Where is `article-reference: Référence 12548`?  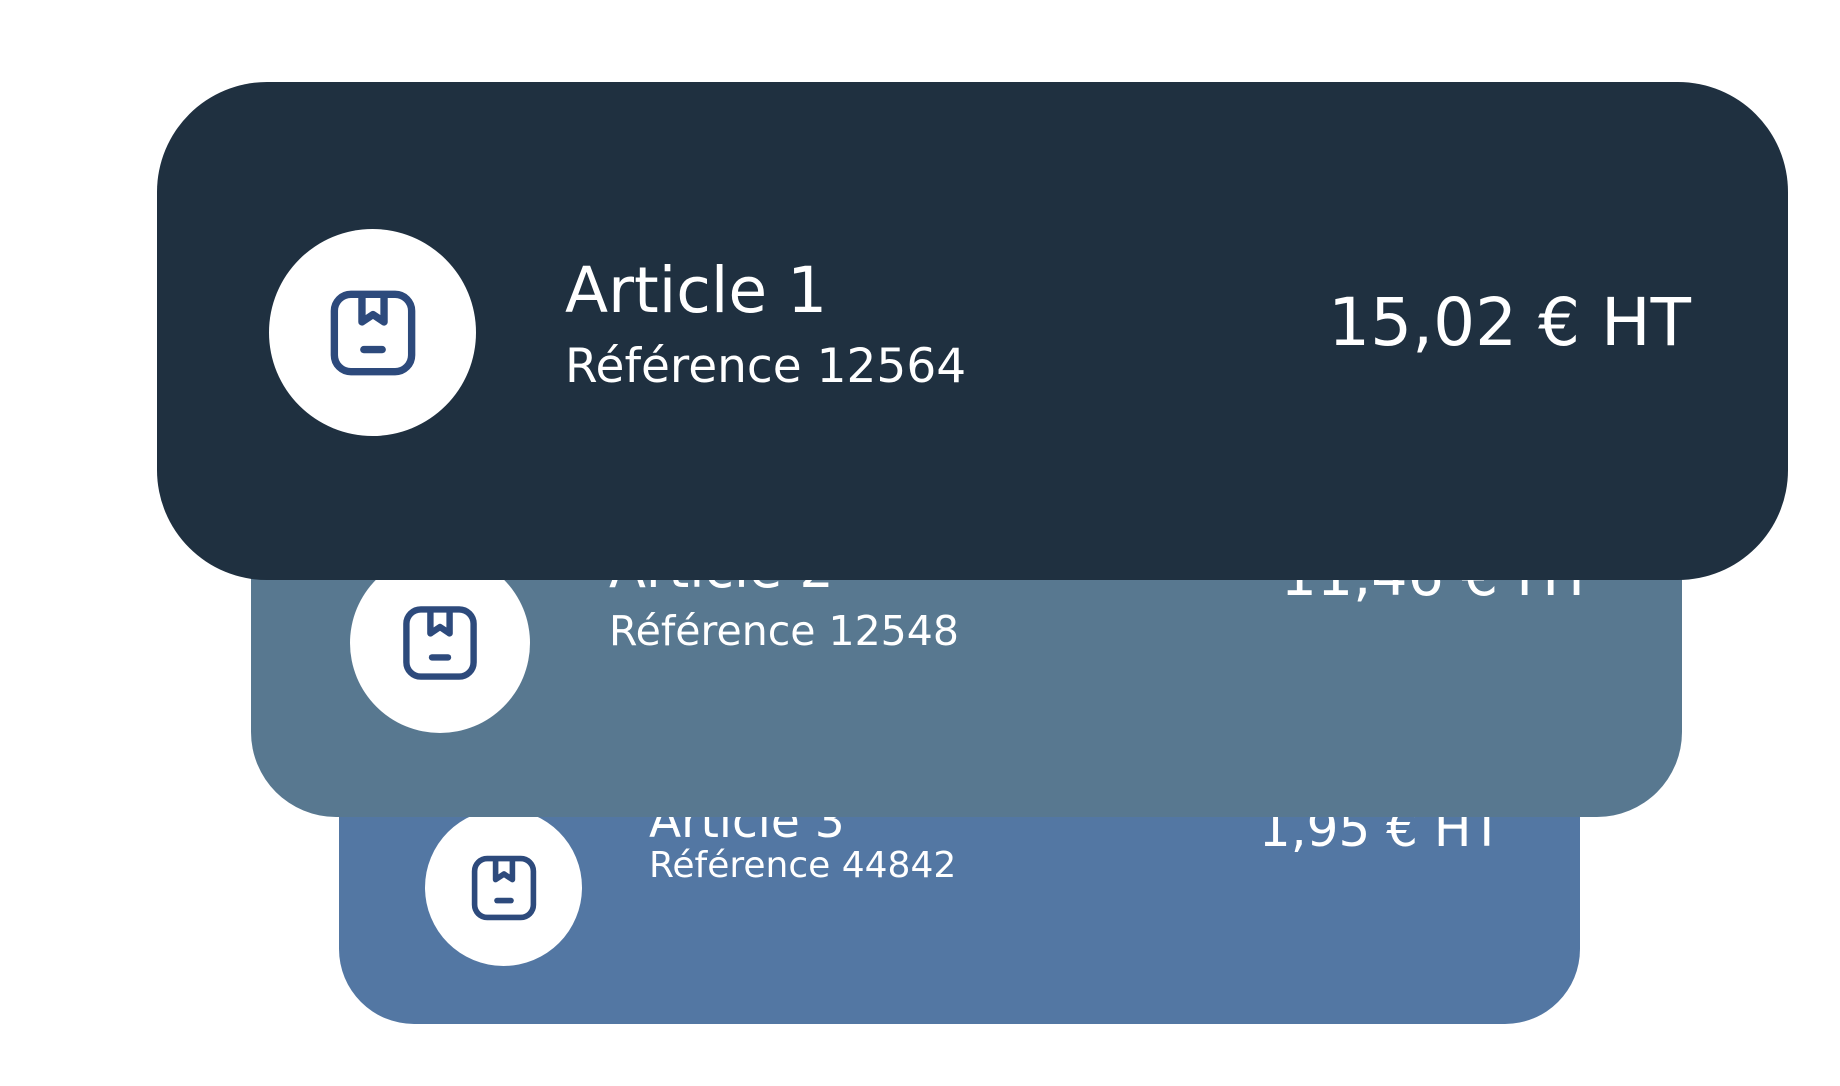
article-reference: Référence 12548 is located at coordinates (784, 631).